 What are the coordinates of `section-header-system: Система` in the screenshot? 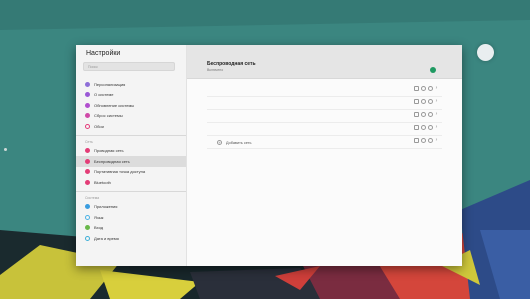 It's located at (92, 197).